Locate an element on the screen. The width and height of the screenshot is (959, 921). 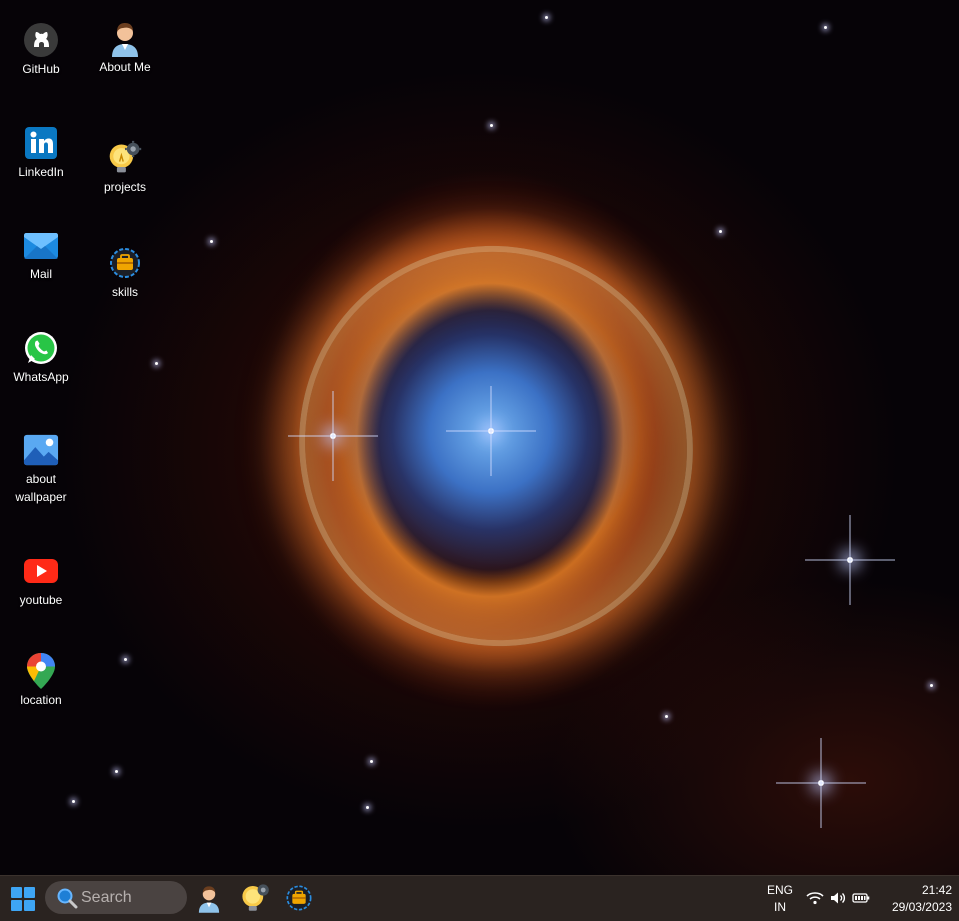
language-code: ENG is located at coordinates (779, 890).